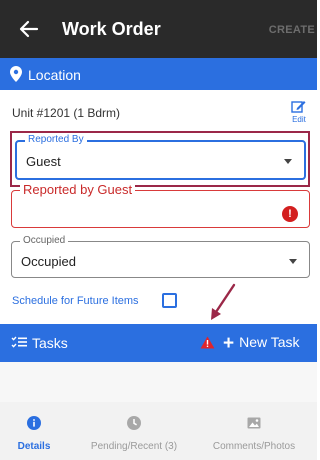  Describe the element at coordinates (207, 342) in the screenshot. I see `warning-icon` at that location.